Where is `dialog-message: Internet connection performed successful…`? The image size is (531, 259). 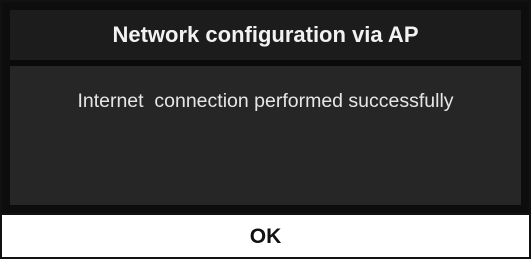
dialog-message: Internet connection performed successful… is located at coordinates (265, 101).